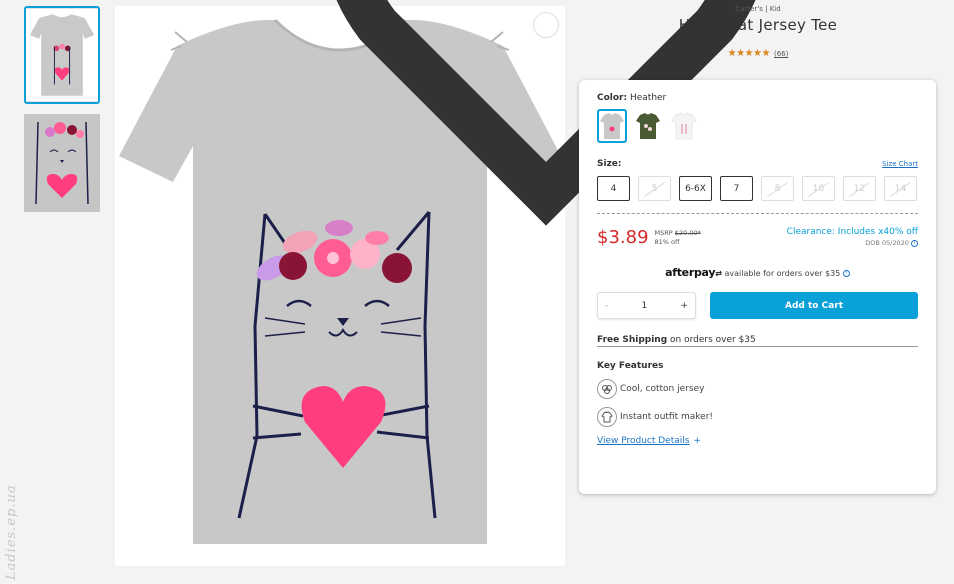  I want to click on size-label: Size:, so click(609, 164).